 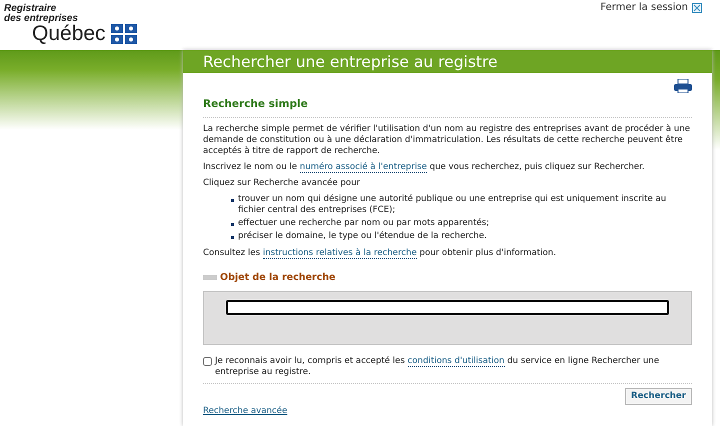 What do you see at coordinates (456, 361) in the screenshot?
I see `text-link: conditions d'utilisation` at bounding box center [456, 361].